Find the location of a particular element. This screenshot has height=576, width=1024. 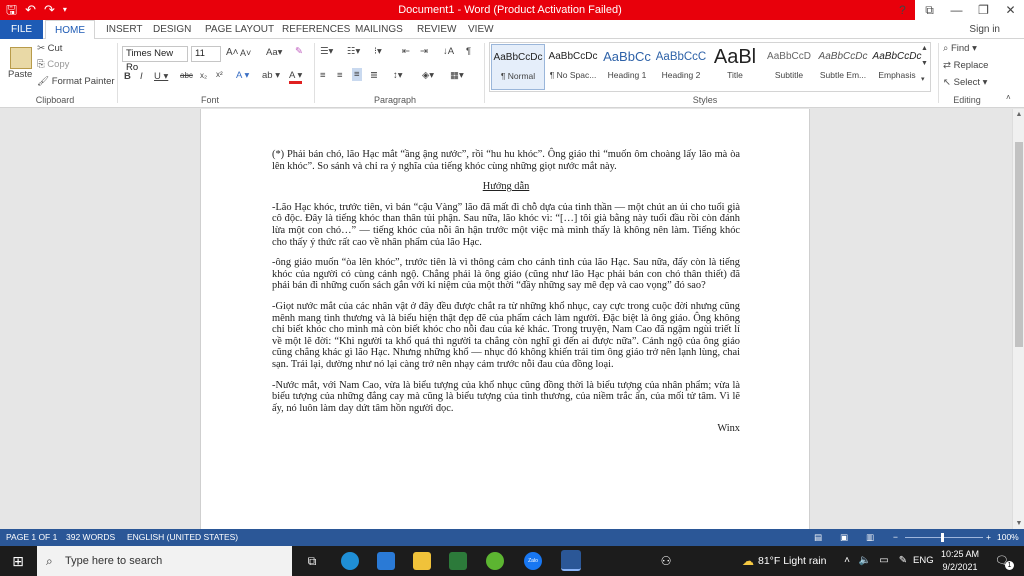

file-explorer-icon is located at coordinates (422, 561).